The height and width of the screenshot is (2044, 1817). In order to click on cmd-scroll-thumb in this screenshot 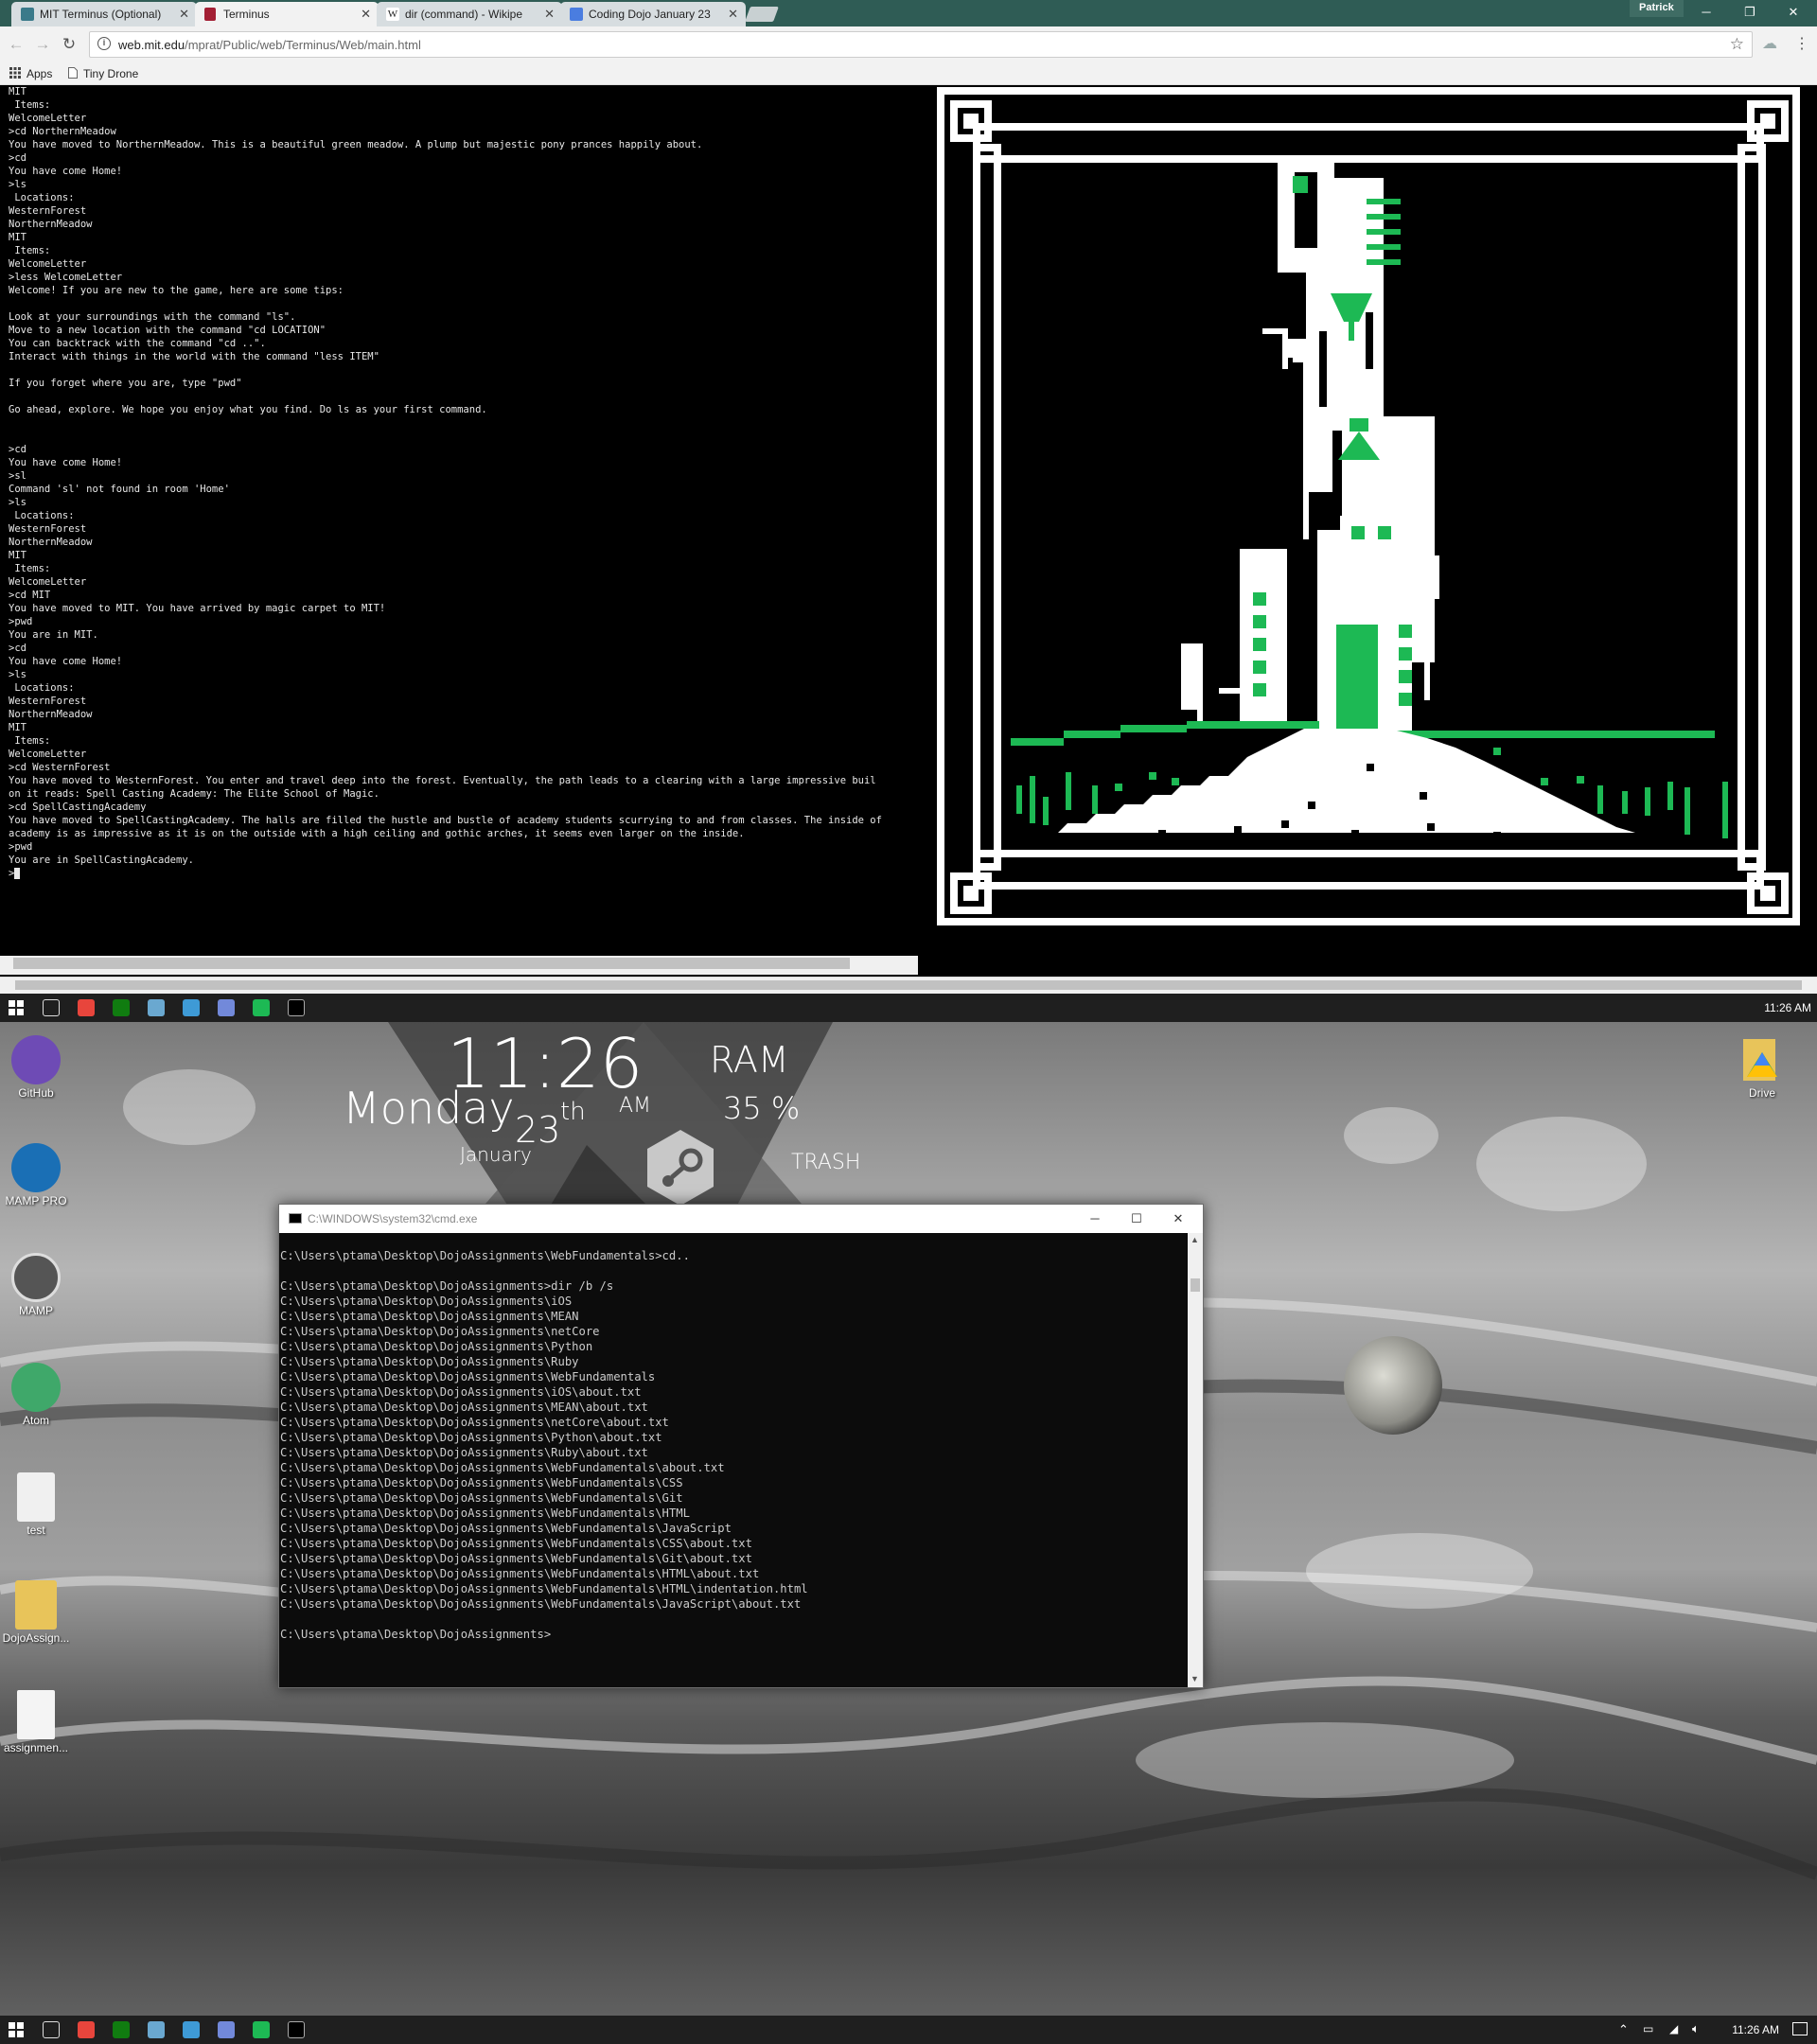, I will do `click(1195, 1285)`.